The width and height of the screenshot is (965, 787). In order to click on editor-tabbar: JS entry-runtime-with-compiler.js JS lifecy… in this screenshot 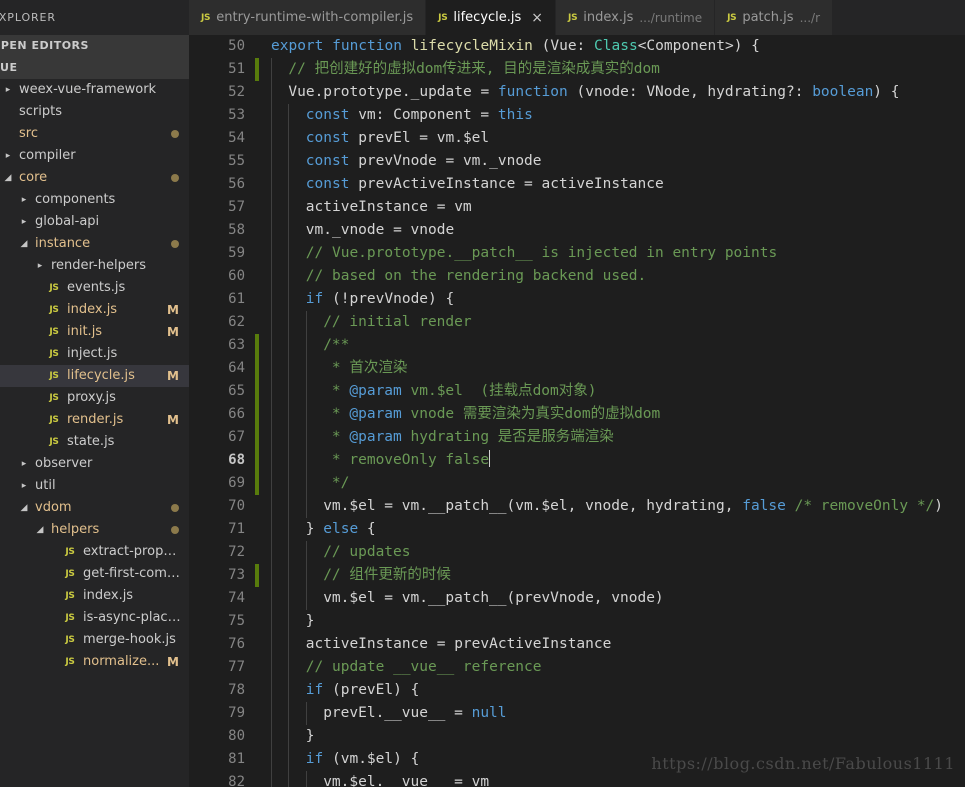, I will do `click(577, 17)`.